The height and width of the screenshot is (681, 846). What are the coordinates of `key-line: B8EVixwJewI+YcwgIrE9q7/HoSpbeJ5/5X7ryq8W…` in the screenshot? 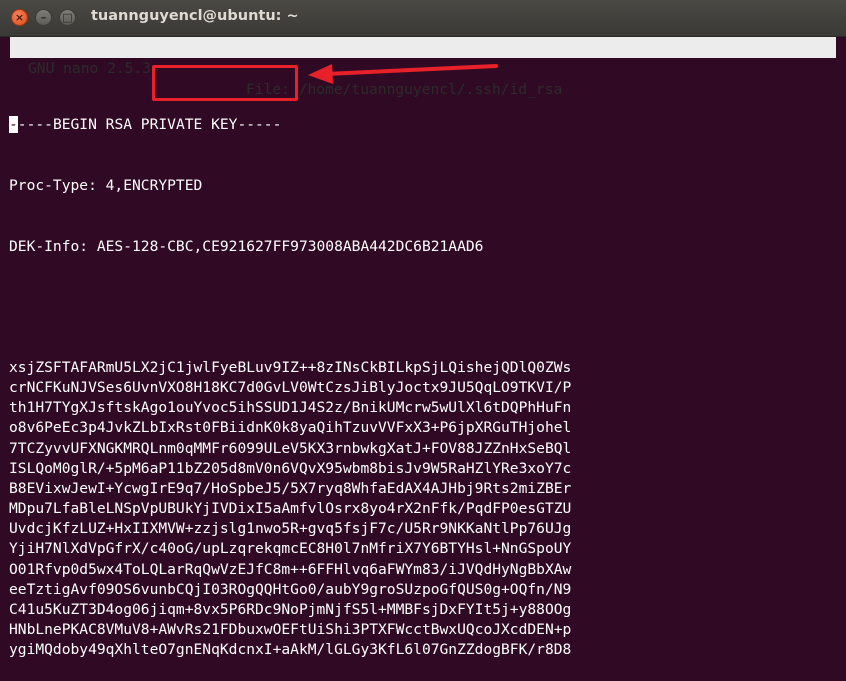 It's located at (290, 488).